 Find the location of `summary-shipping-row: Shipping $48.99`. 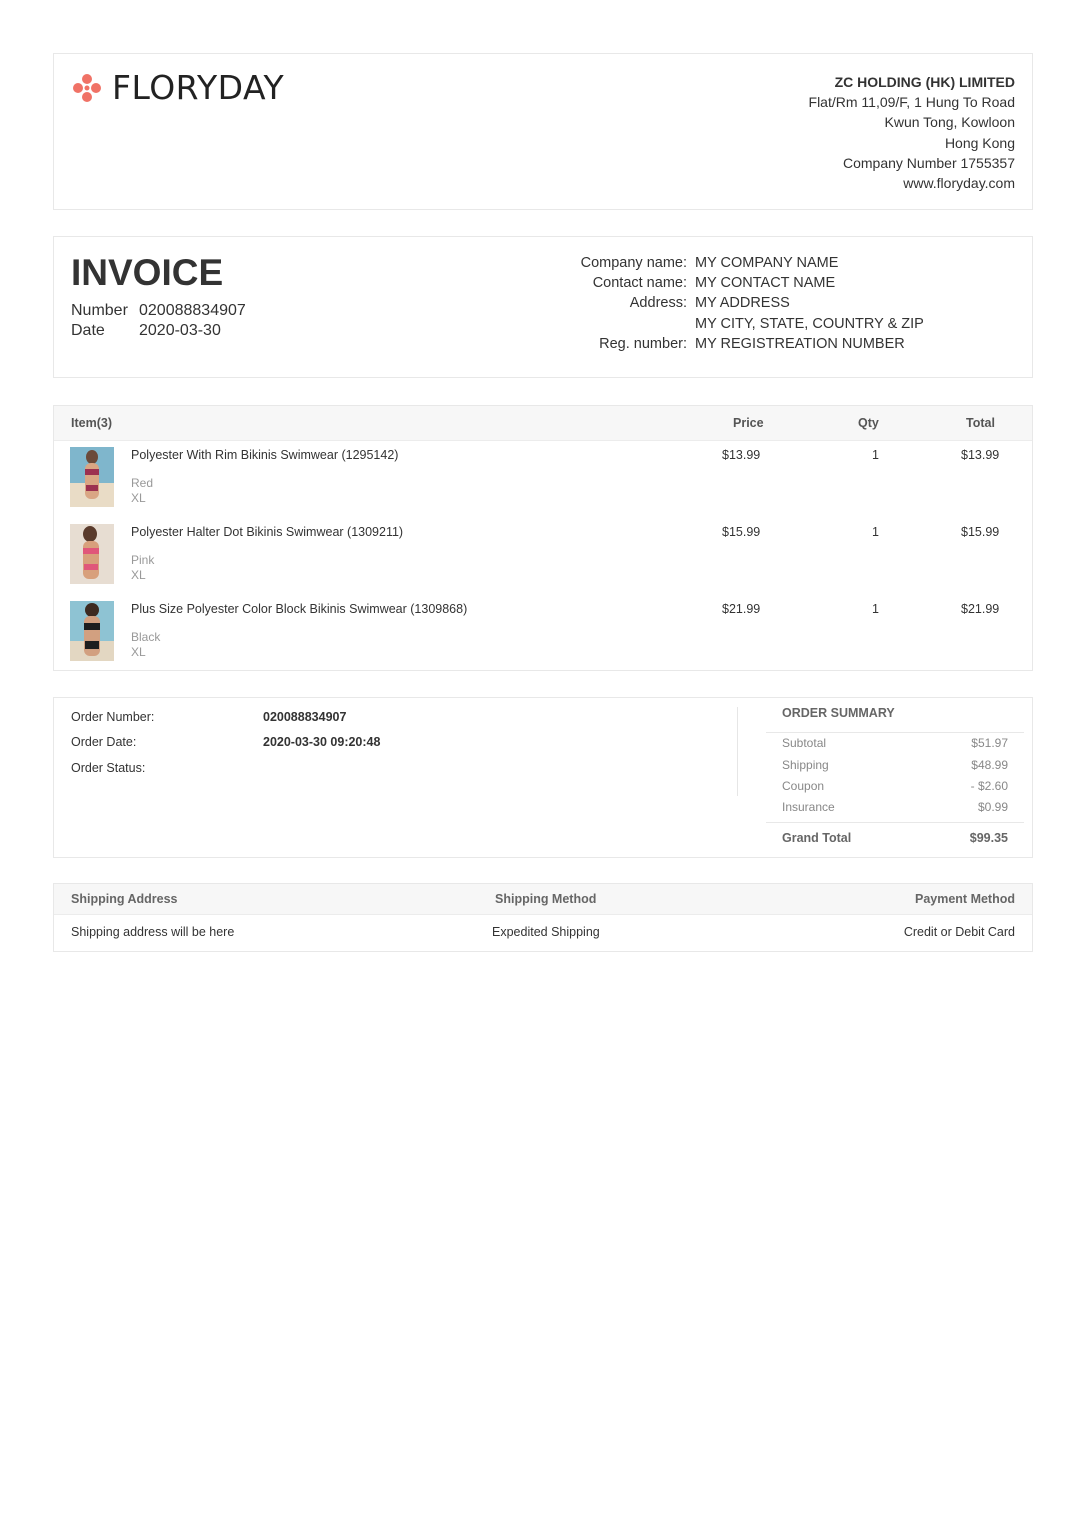

summary-shipping-row: Shipping $48.99 is located at coordinates (895, 765).